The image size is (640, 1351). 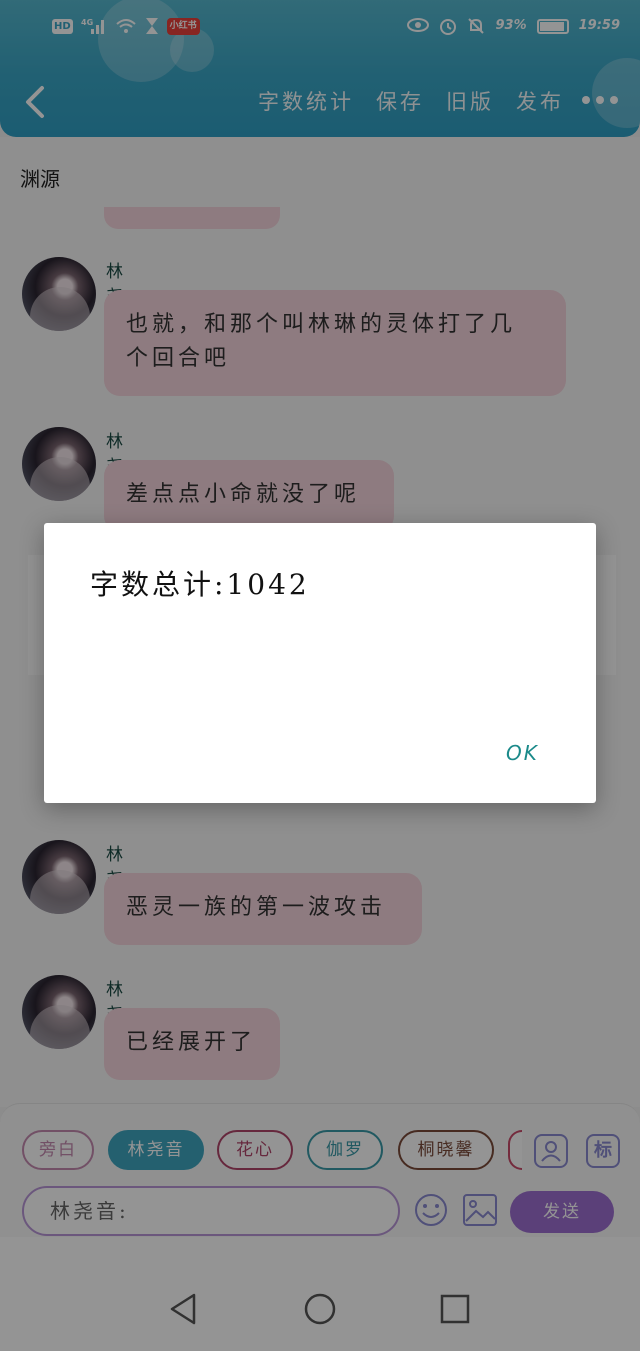 I want to click on ok-button: OK, so click(x=522, y=753).